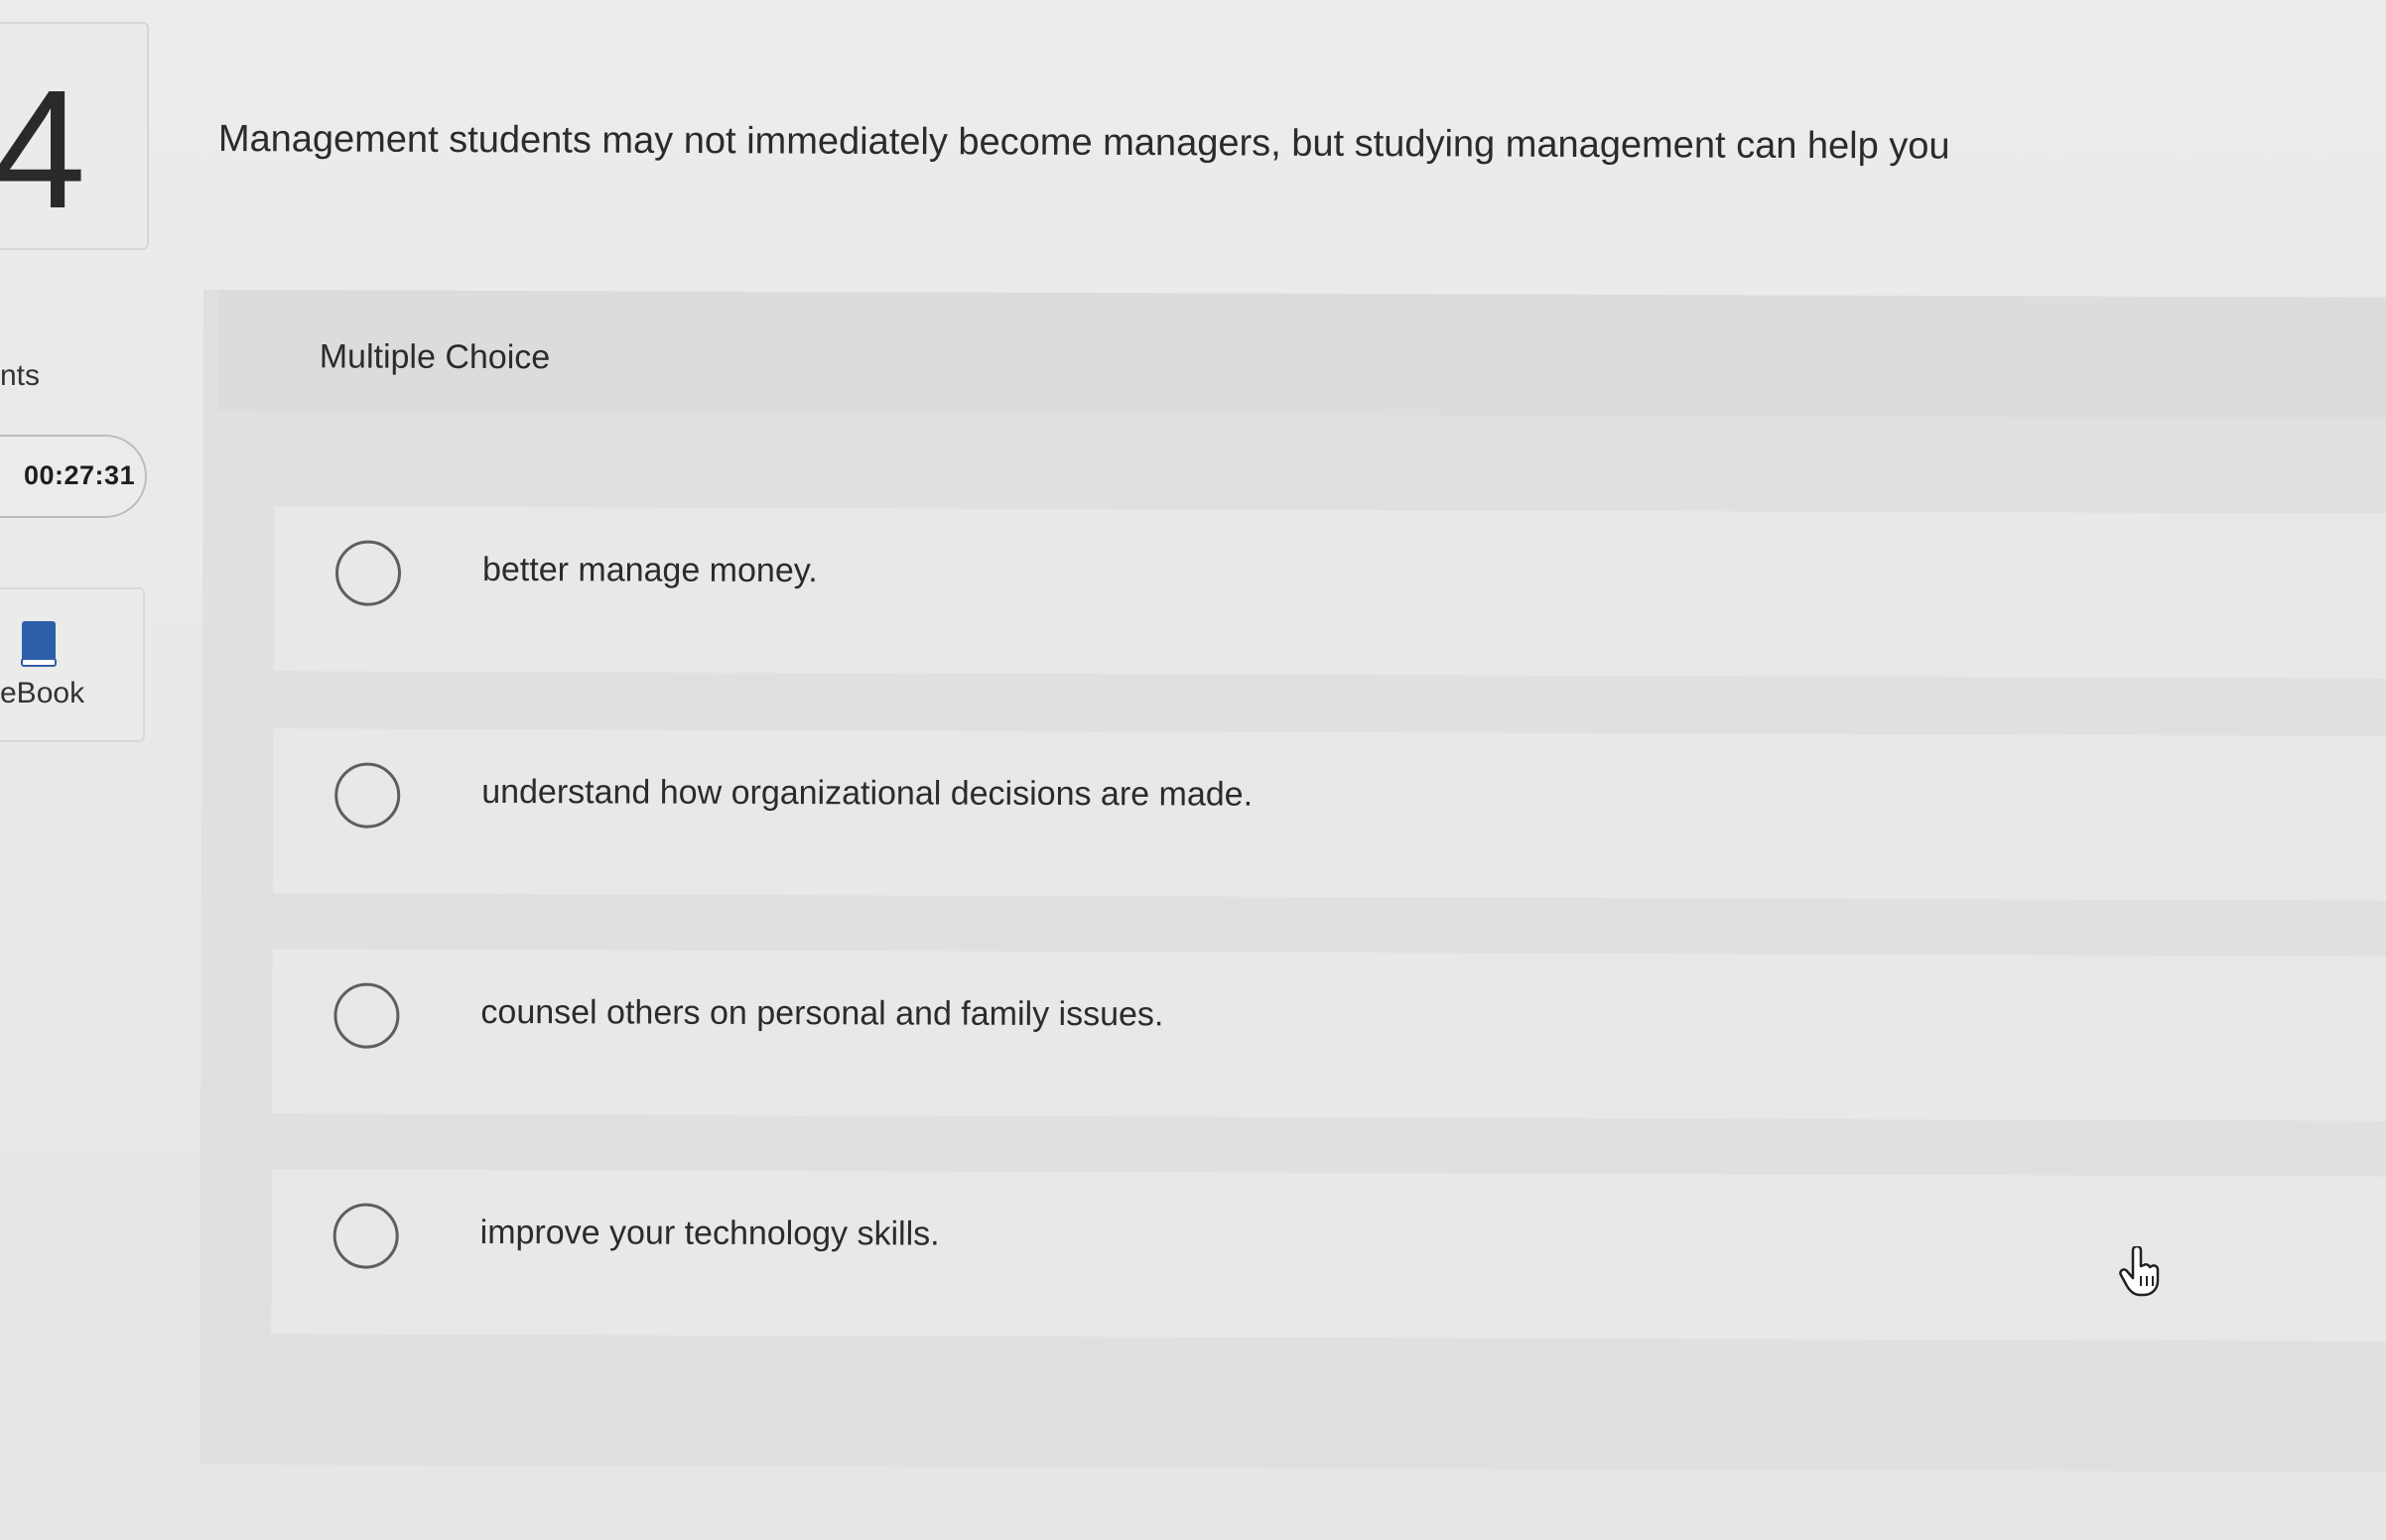  What do you see at coordinates (1329, 592) in the screenshot?
I see `answer-option: better manage money.` at bounding box center [1329, 592].